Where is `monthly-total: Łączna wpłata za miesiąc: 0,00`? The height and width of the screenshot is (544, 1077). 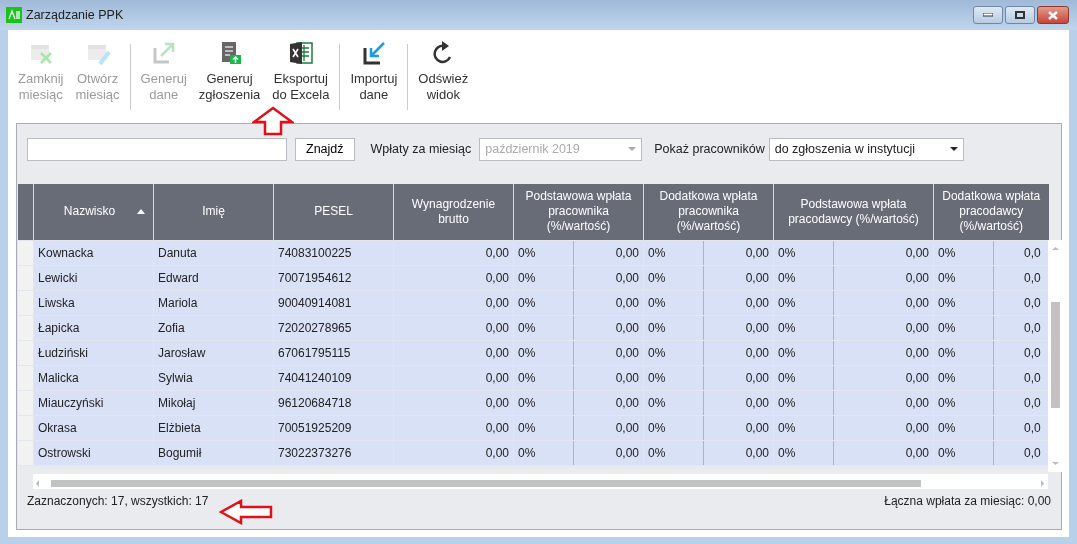
monthly-total: Łączna wpłata za miesiąc: 0,00 is located at coordinates (967, 501).